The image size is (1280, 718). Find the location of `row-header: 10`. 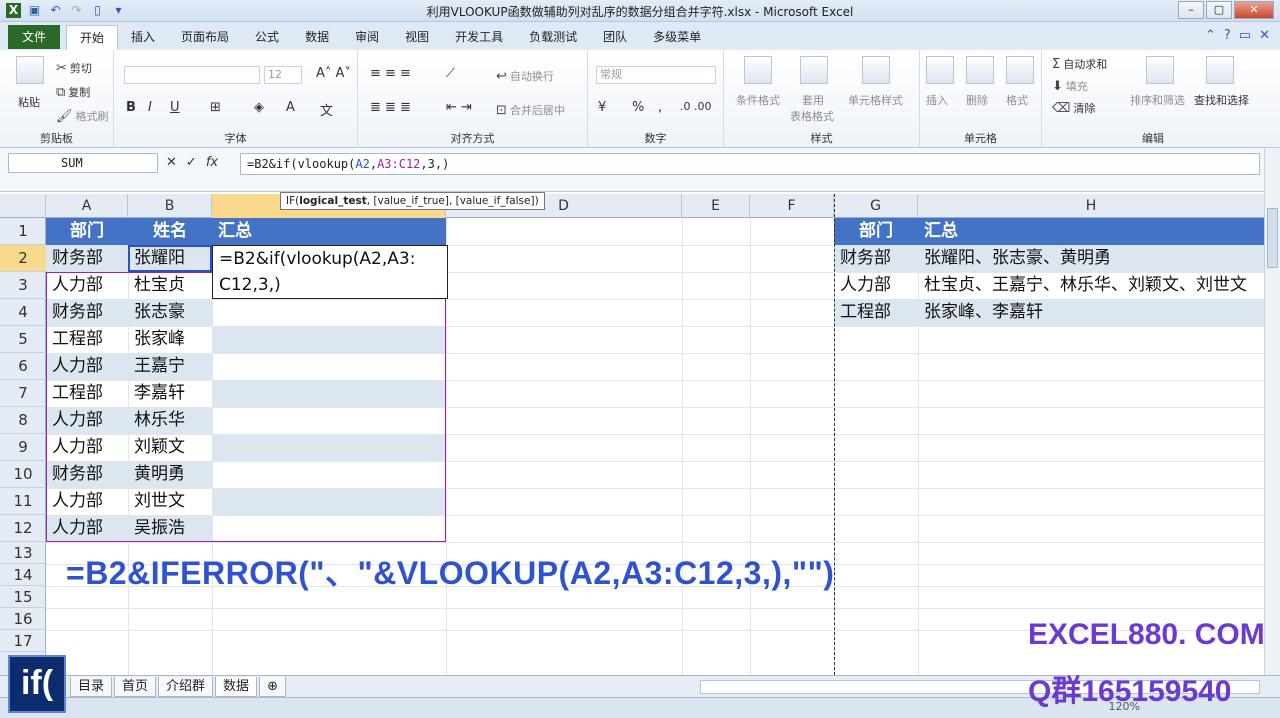

row-header: 10 is located at coordinates (23, 474).